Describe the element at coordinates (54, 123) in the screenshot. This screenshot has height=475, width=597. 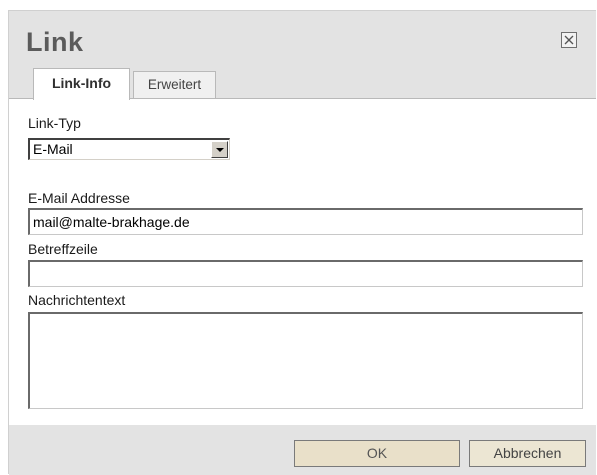
I see `link-type-label: Link-Typ` at that location.